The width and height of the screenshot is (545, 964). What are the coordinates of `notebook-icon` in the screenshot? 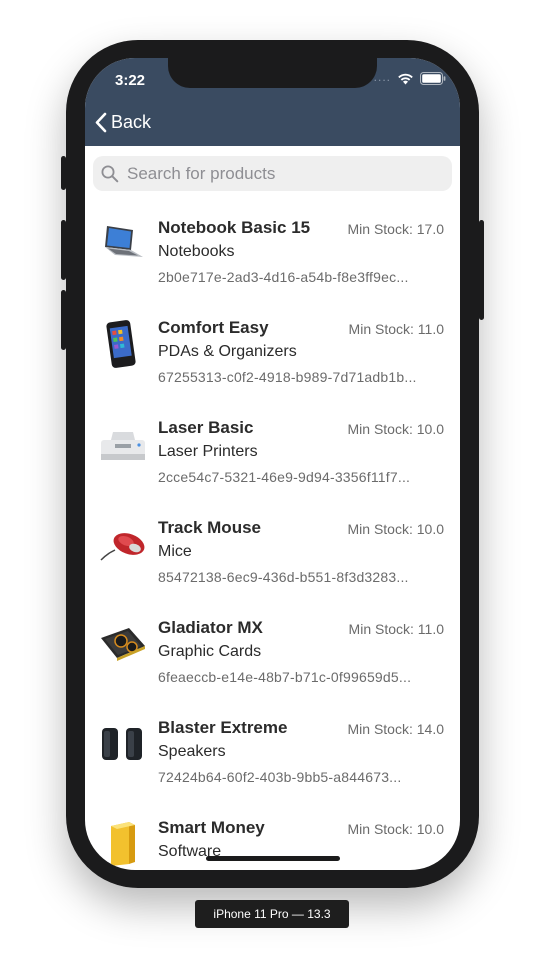 It's located at (124, 241).